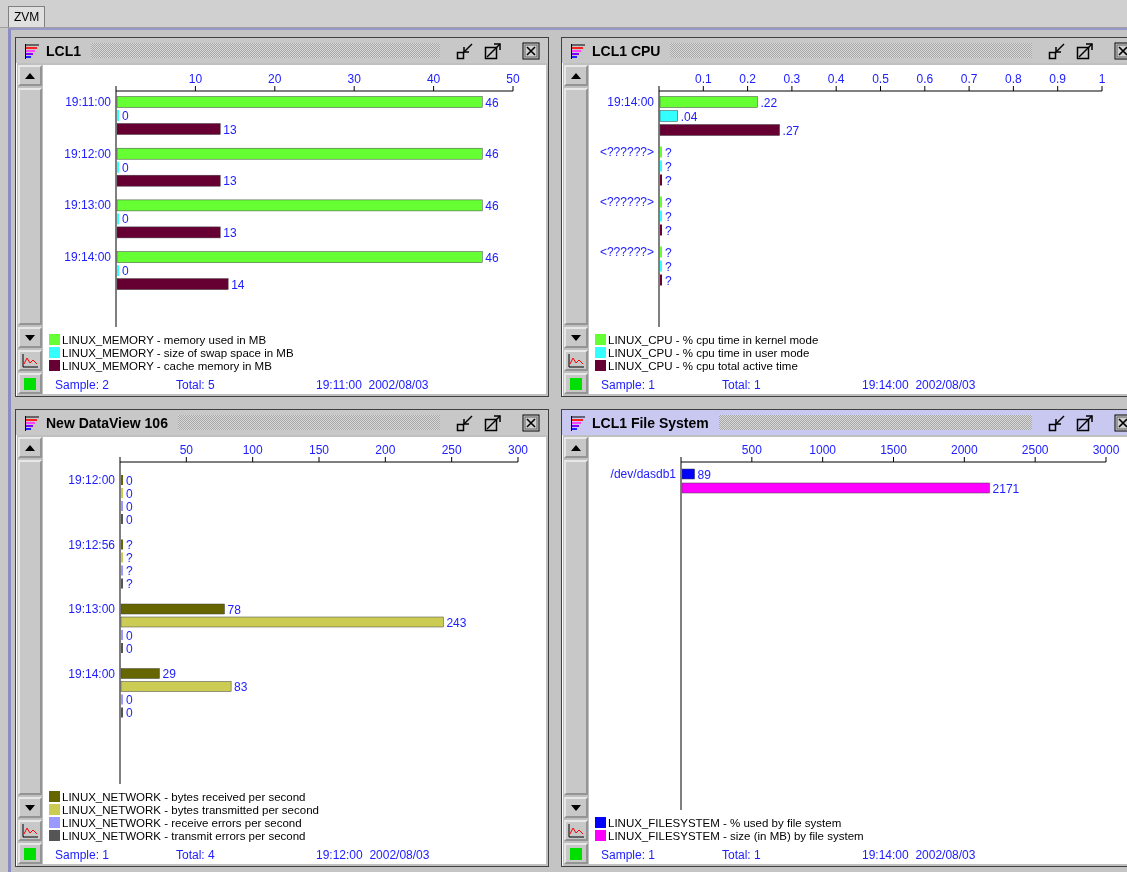  Describe the element at coordinates (164, 339) in the screenshot. I see `legend-label: LINUX_MEMORY - memory used in MB` at that location.